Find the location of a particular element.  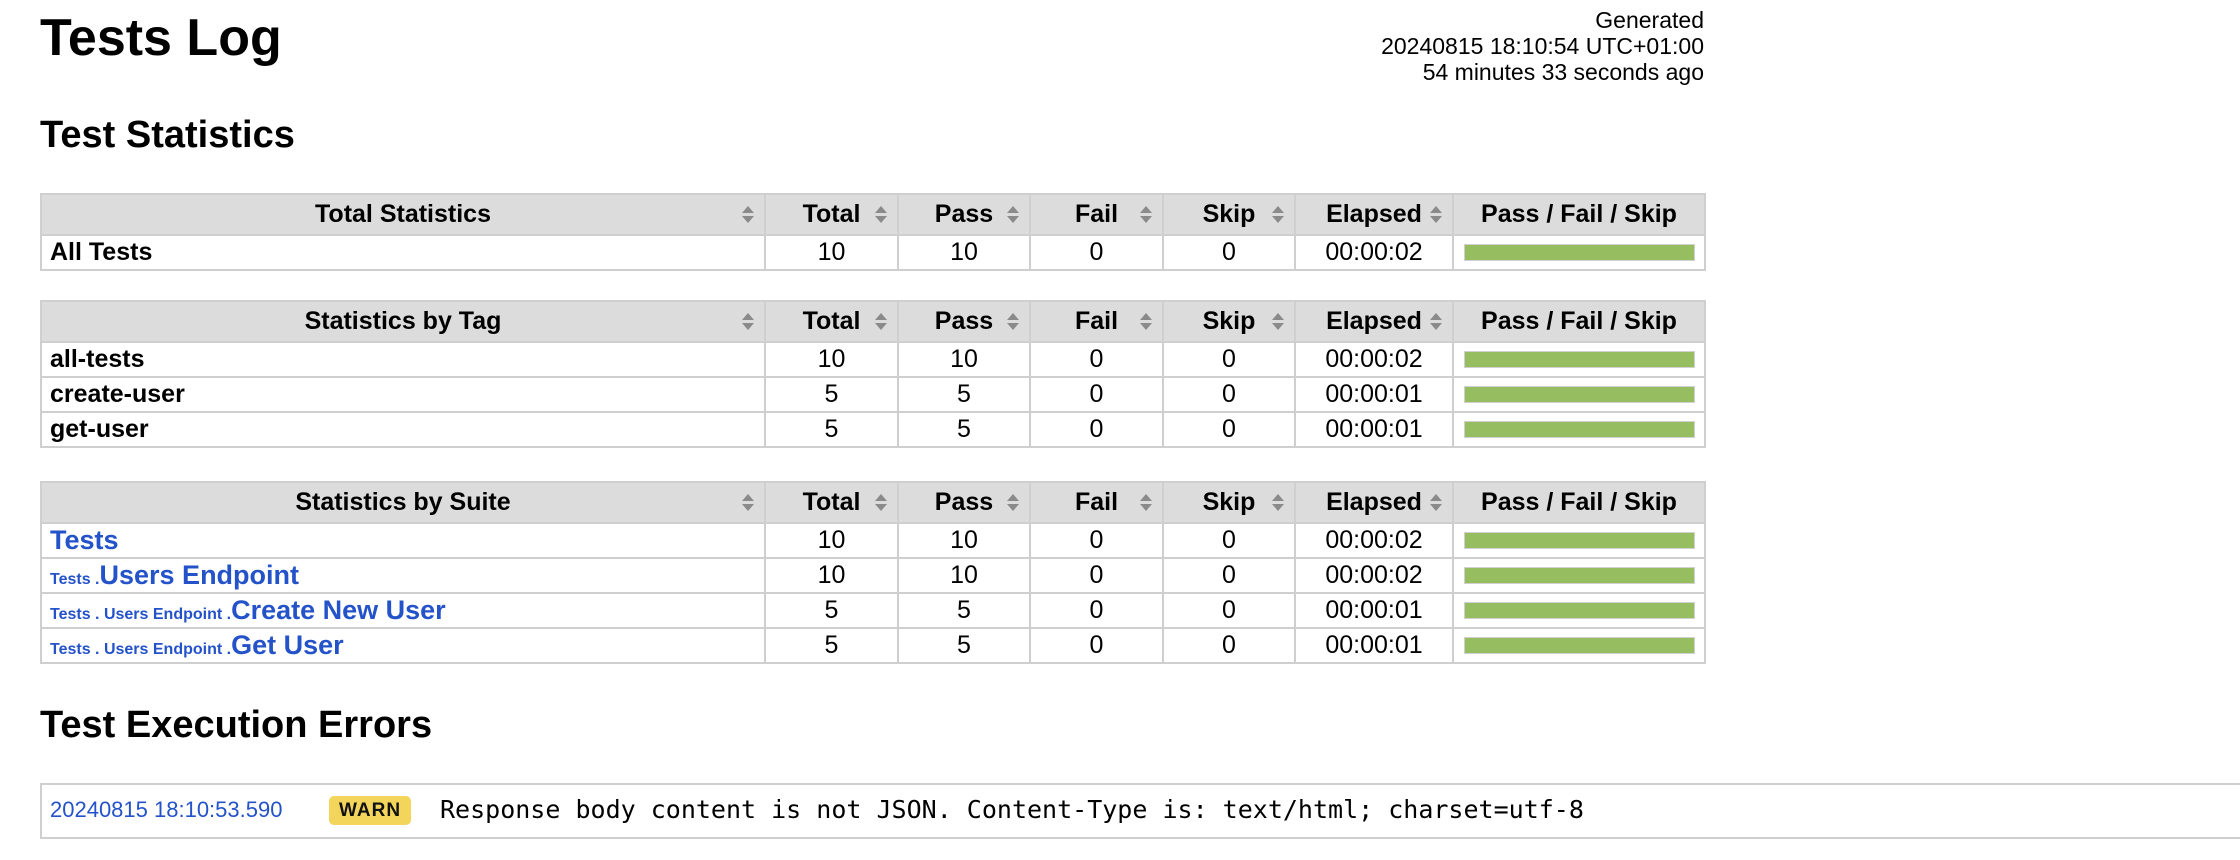

row-name: create-user is located at coordinates (117, 394).